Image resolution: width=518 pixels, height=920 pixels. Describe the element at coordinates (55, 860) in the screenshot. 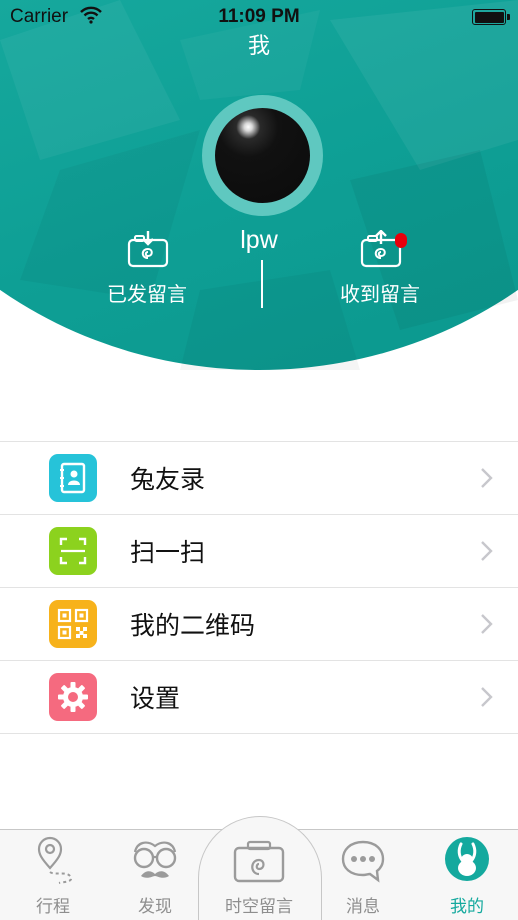

I see `map-pin-route-icon` at that location.